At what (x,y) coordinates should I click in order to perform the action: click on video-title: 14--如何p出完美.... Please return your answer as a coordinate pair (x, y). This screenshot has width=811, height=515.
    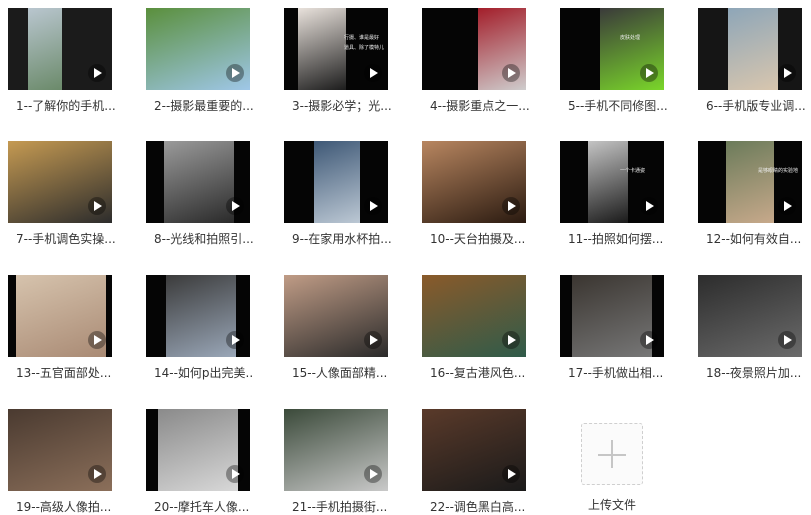
    Looking at the image, I should click on (204, 373).